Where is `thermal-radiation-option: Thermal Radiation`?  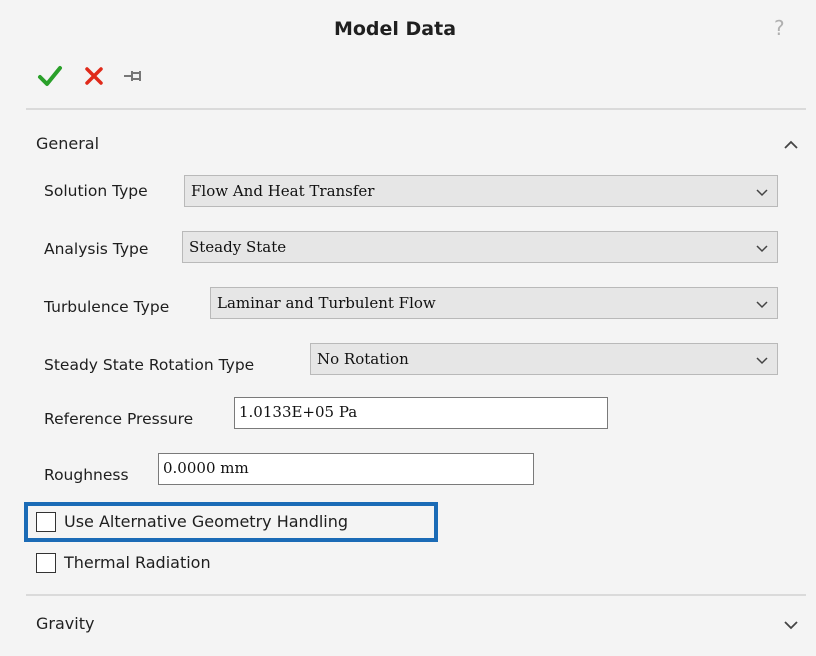 thermal-radiation-option: Thermal Radiation is located at coordinates (186, 563).